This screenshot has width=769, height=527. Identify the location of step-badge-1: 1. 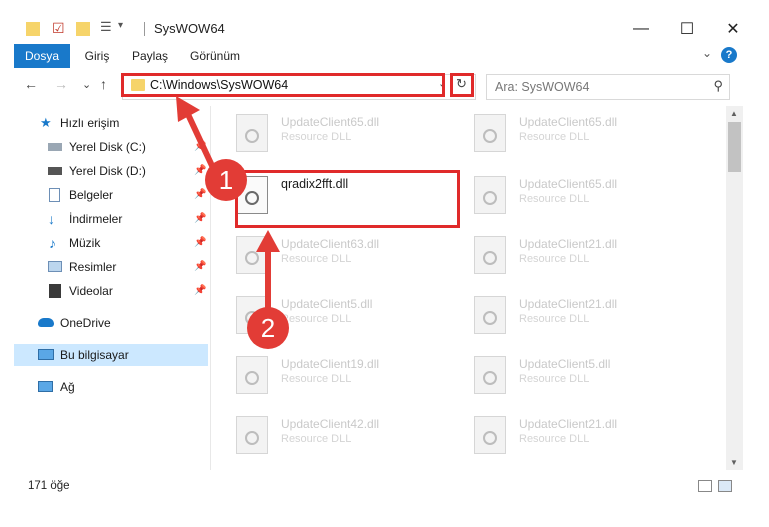
(226, 180).